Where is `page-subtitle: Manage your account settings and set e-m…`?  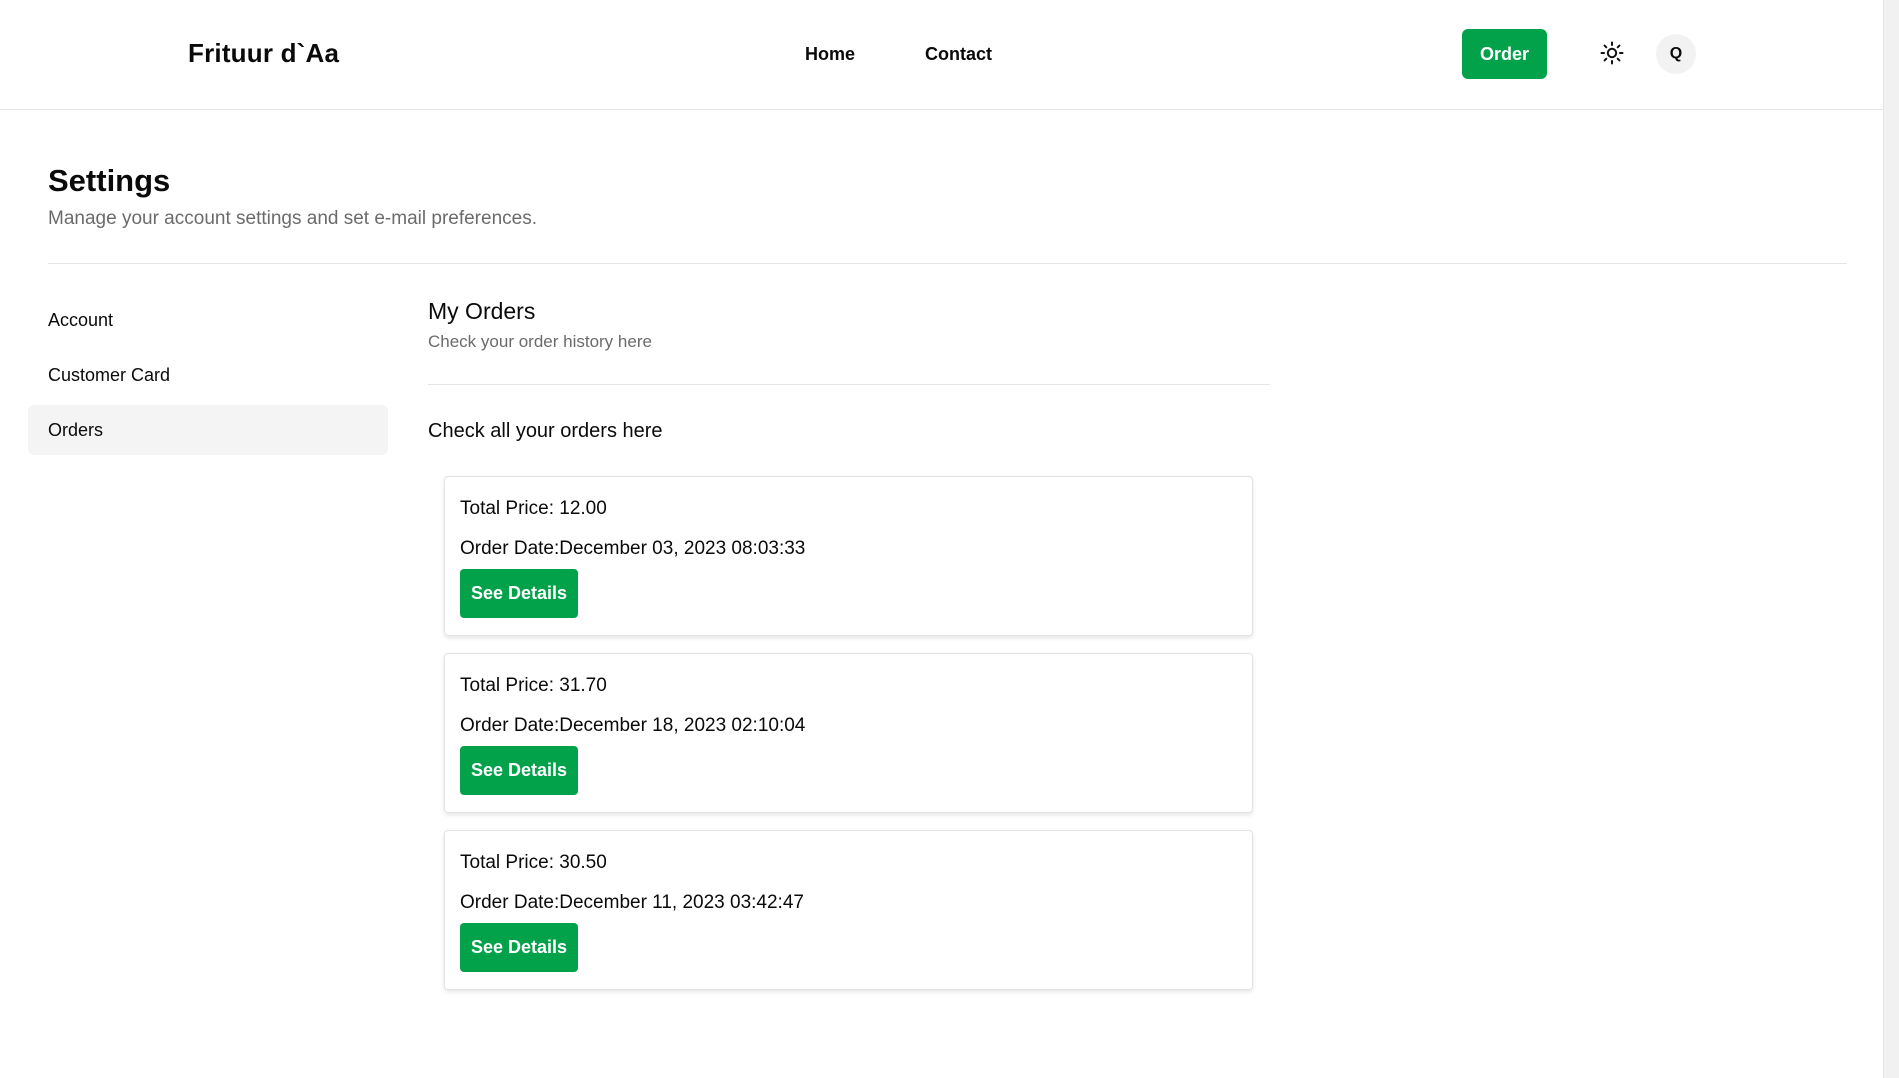
page-subtitle: Manage your account settings and set e-m… is located at coordinates (292, 218).